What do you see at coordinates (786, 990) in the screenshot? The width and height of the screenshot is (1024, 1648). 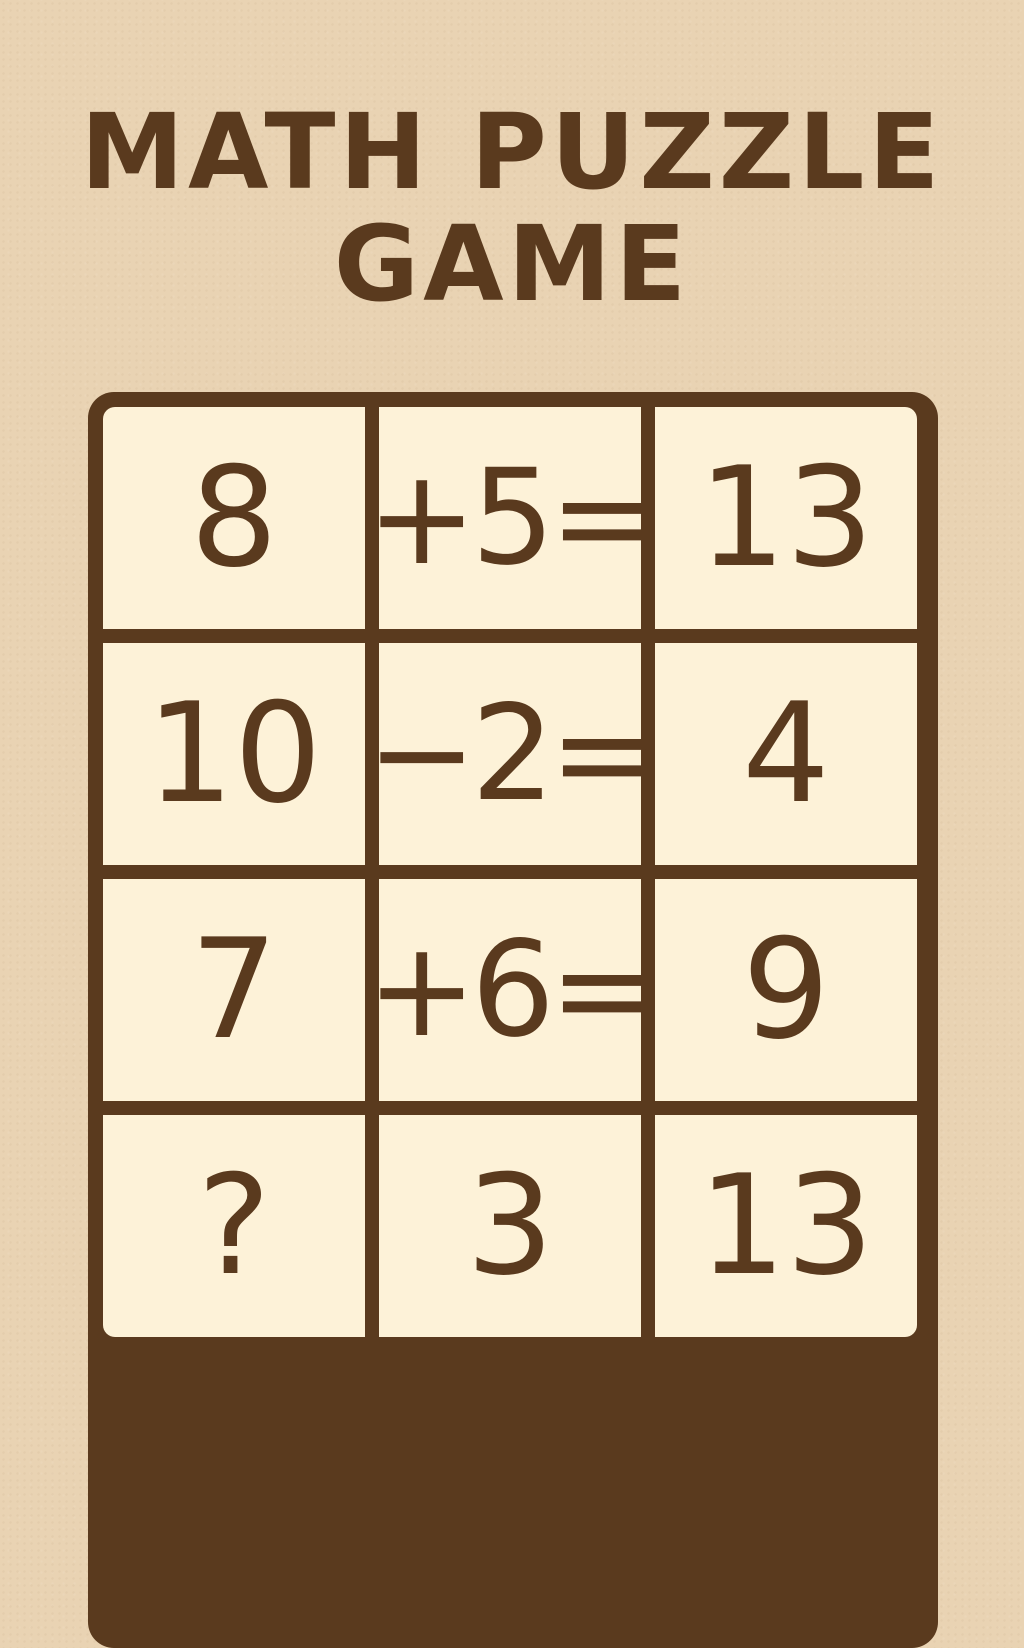 I see `cell-r3-c3: 9` at bounding box center [786, 990].